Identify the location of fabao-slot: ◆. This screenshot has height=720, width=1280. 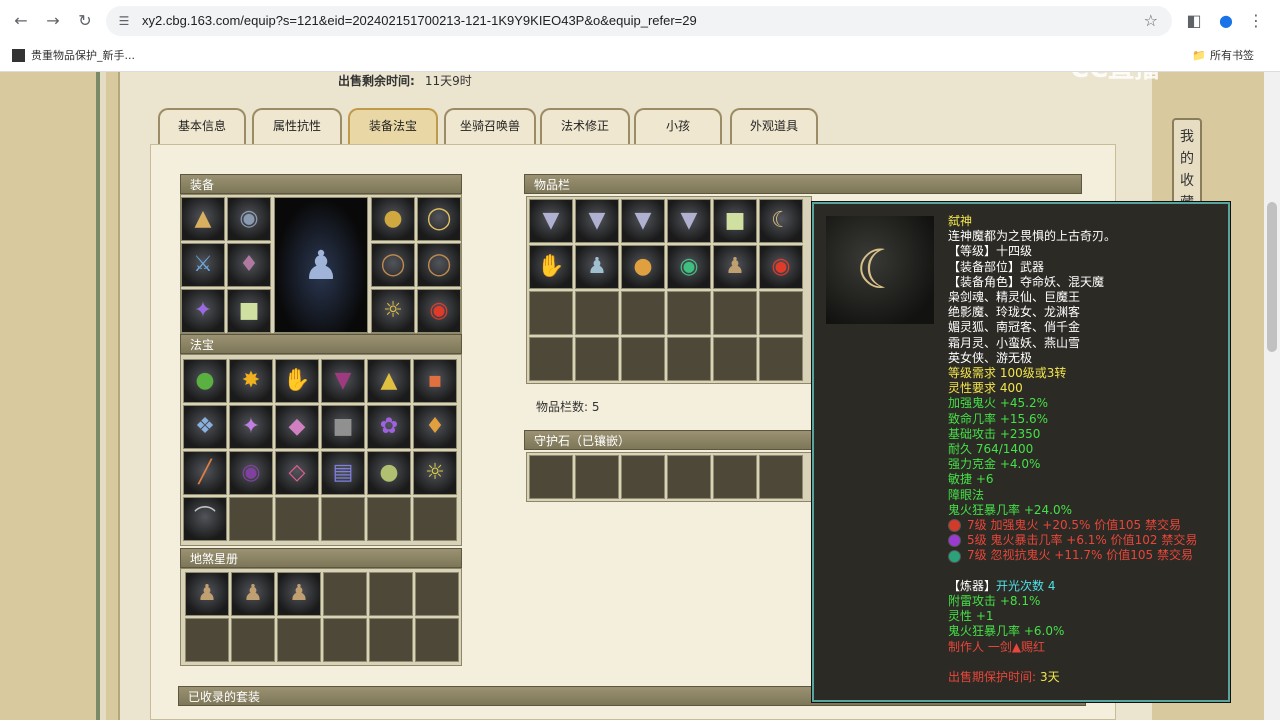
(297, 427).